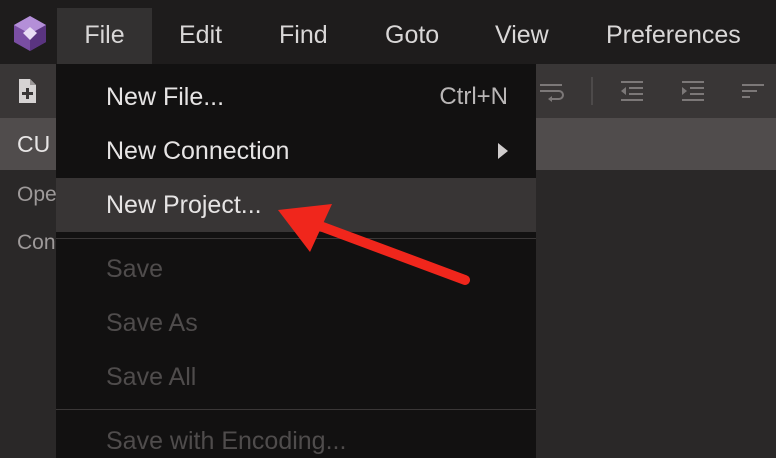 Image resolution: width=776 pixels, height=458 pixels. Describe the element at coordinates (37, 195) in the screenshot. I see `panel-item-open: Ope` at that location.